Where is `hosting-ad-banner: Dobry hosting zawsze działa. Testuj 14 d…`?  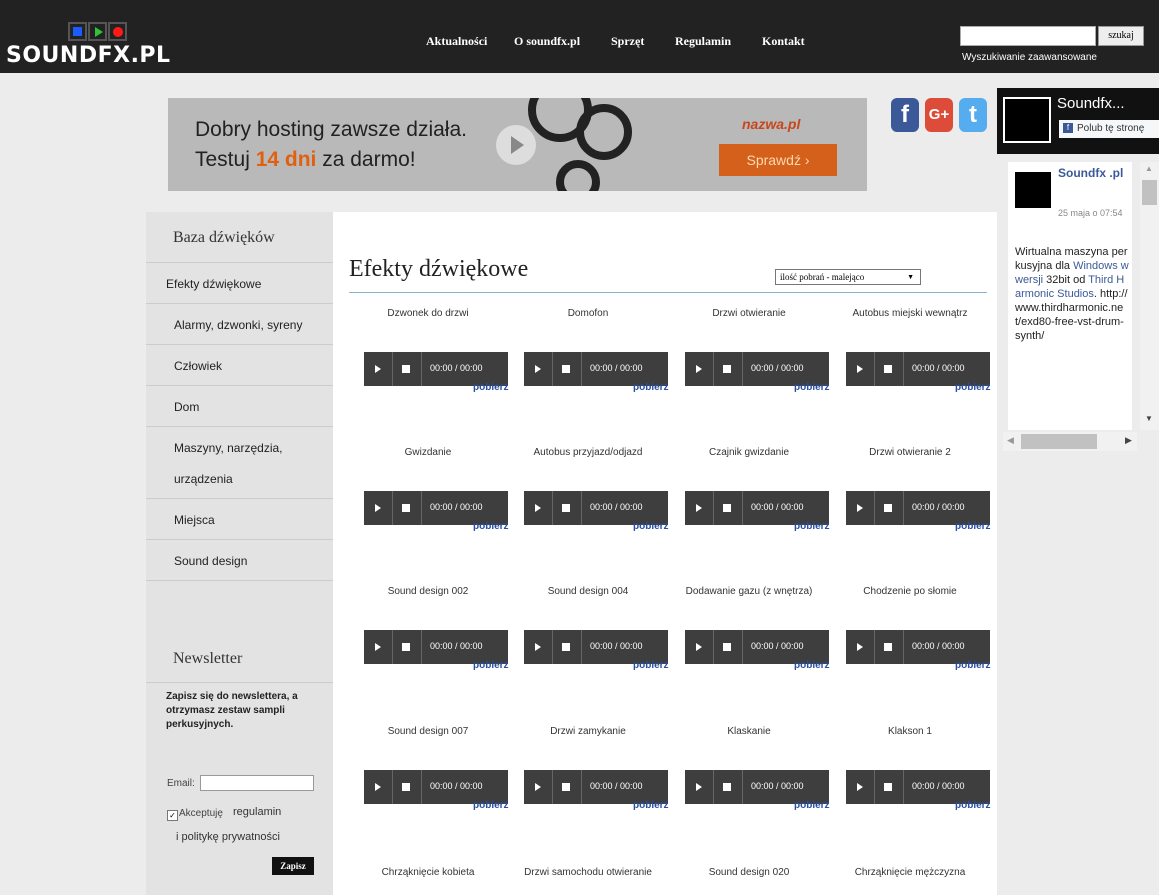 hosting-ad-banner: Dobry hosting zawsze działa. Testuj 14 d… is located at coordinates (517, 144).